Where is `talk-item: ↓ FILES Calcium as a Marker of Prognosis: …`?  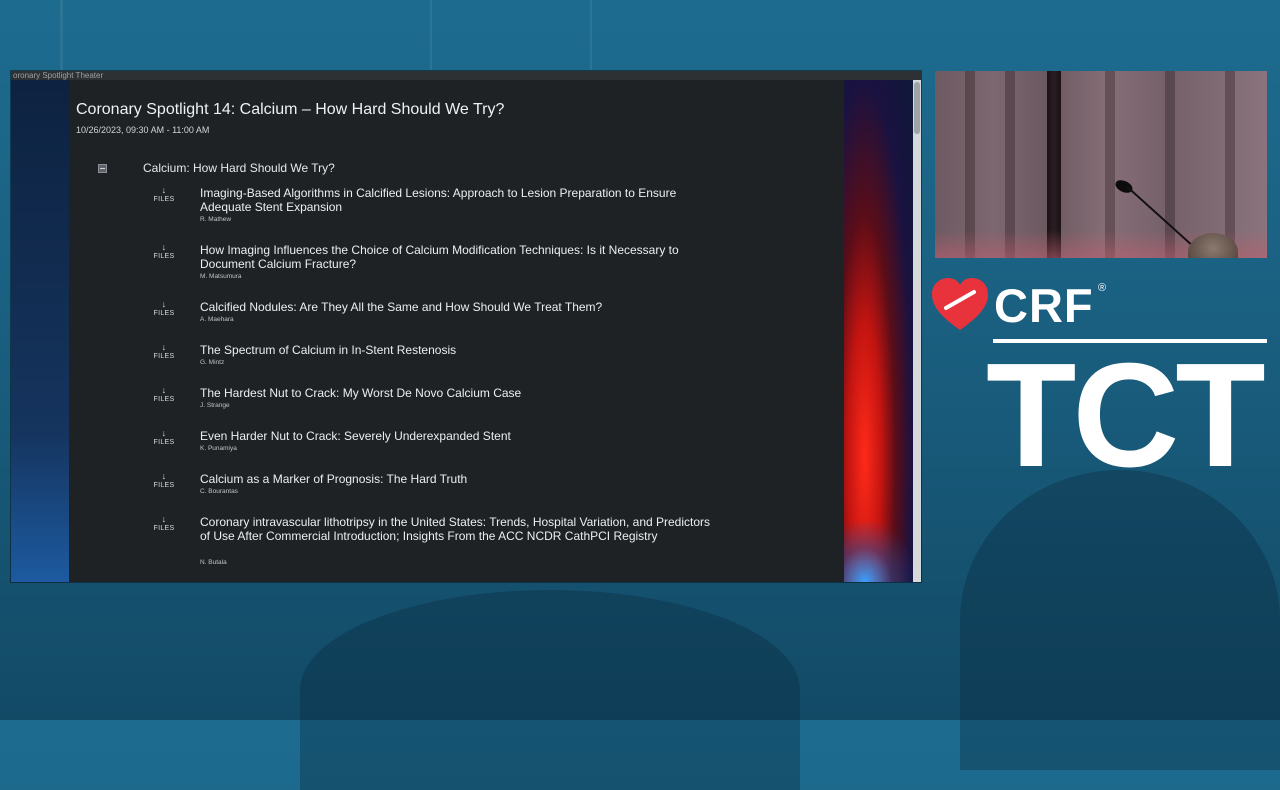 talk-item: ↓ FILES Calcium as a Marker of Prognosis: … is located at coordinates (449, 486).